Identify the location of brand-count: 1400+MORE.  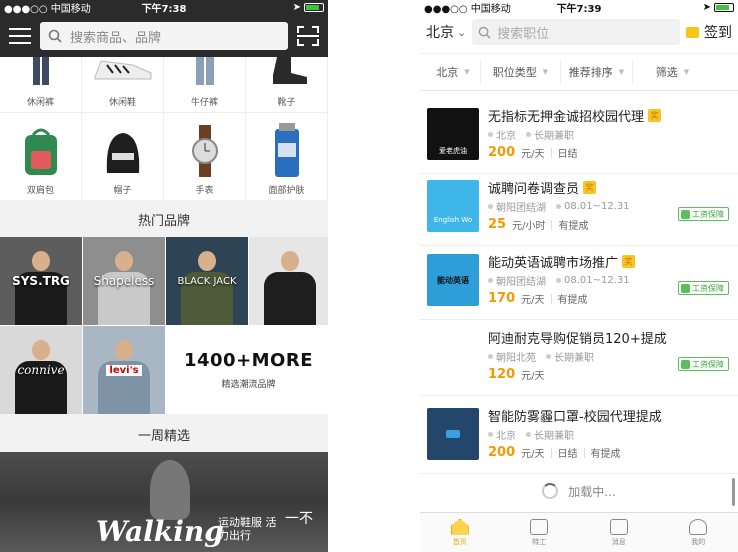
(248, 360).